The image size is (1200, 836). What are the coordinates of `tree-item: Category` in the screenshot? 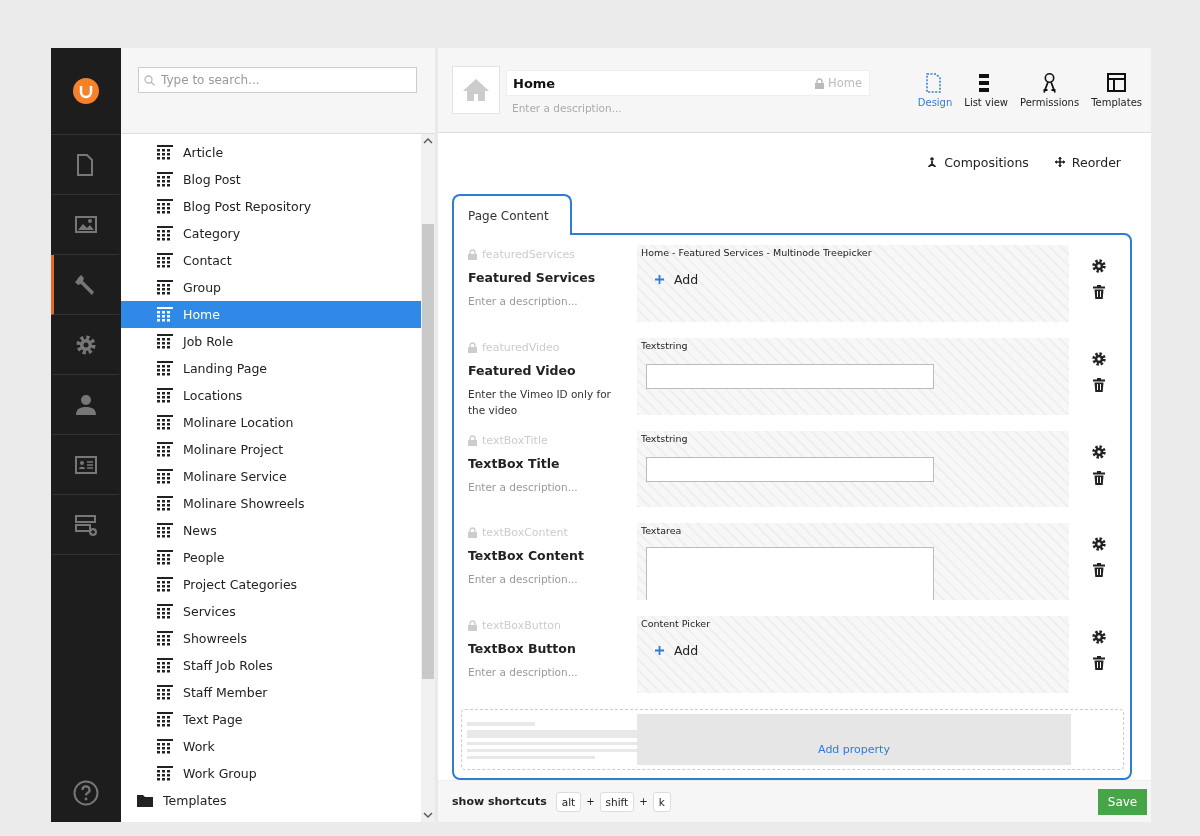 It's located at (271, 233).